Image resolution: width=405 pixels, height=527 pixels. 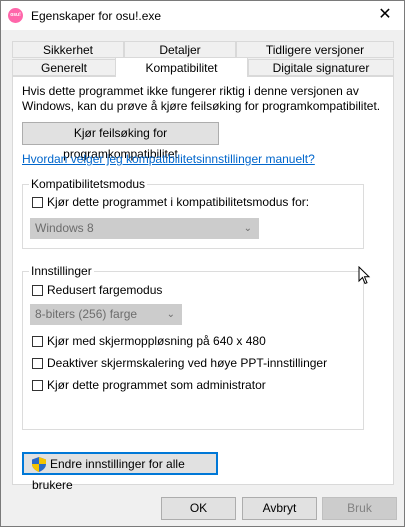 I want to click on admin-row: Kjør dette programmet som administrator, so click(x=149, y=385).